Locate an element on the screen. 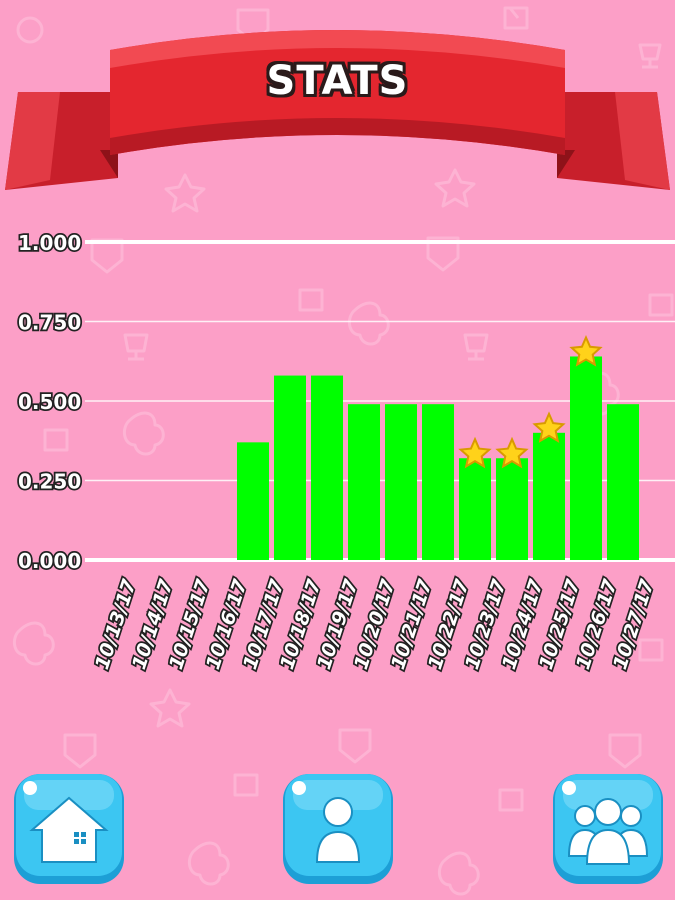 The image size is (675, 900). house-icon is located at coordinates (69, 829).